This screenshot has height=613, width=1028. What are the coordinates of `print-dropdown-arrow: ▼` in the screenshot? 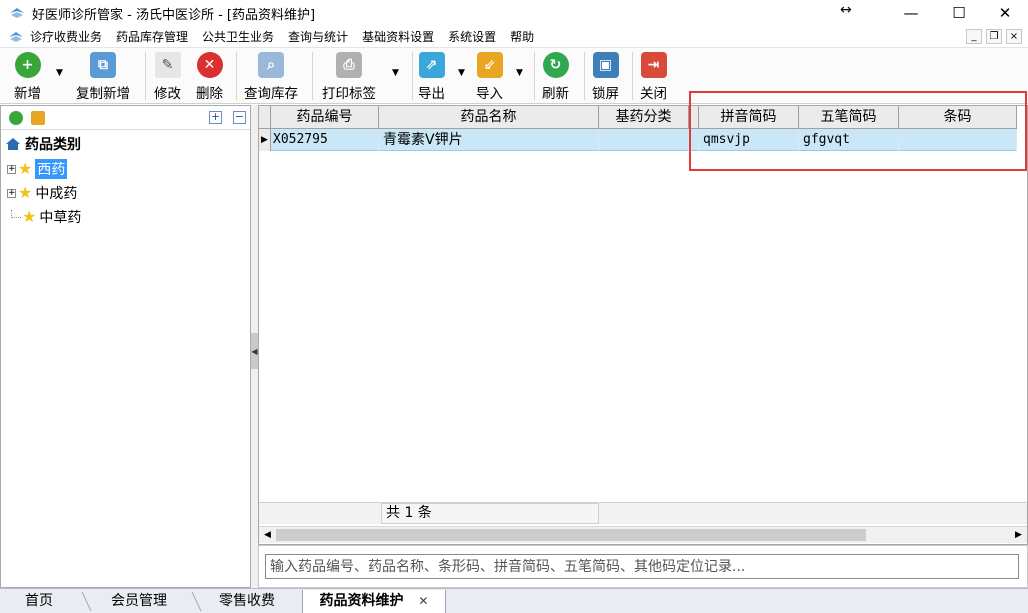 It's located at (395, 73).